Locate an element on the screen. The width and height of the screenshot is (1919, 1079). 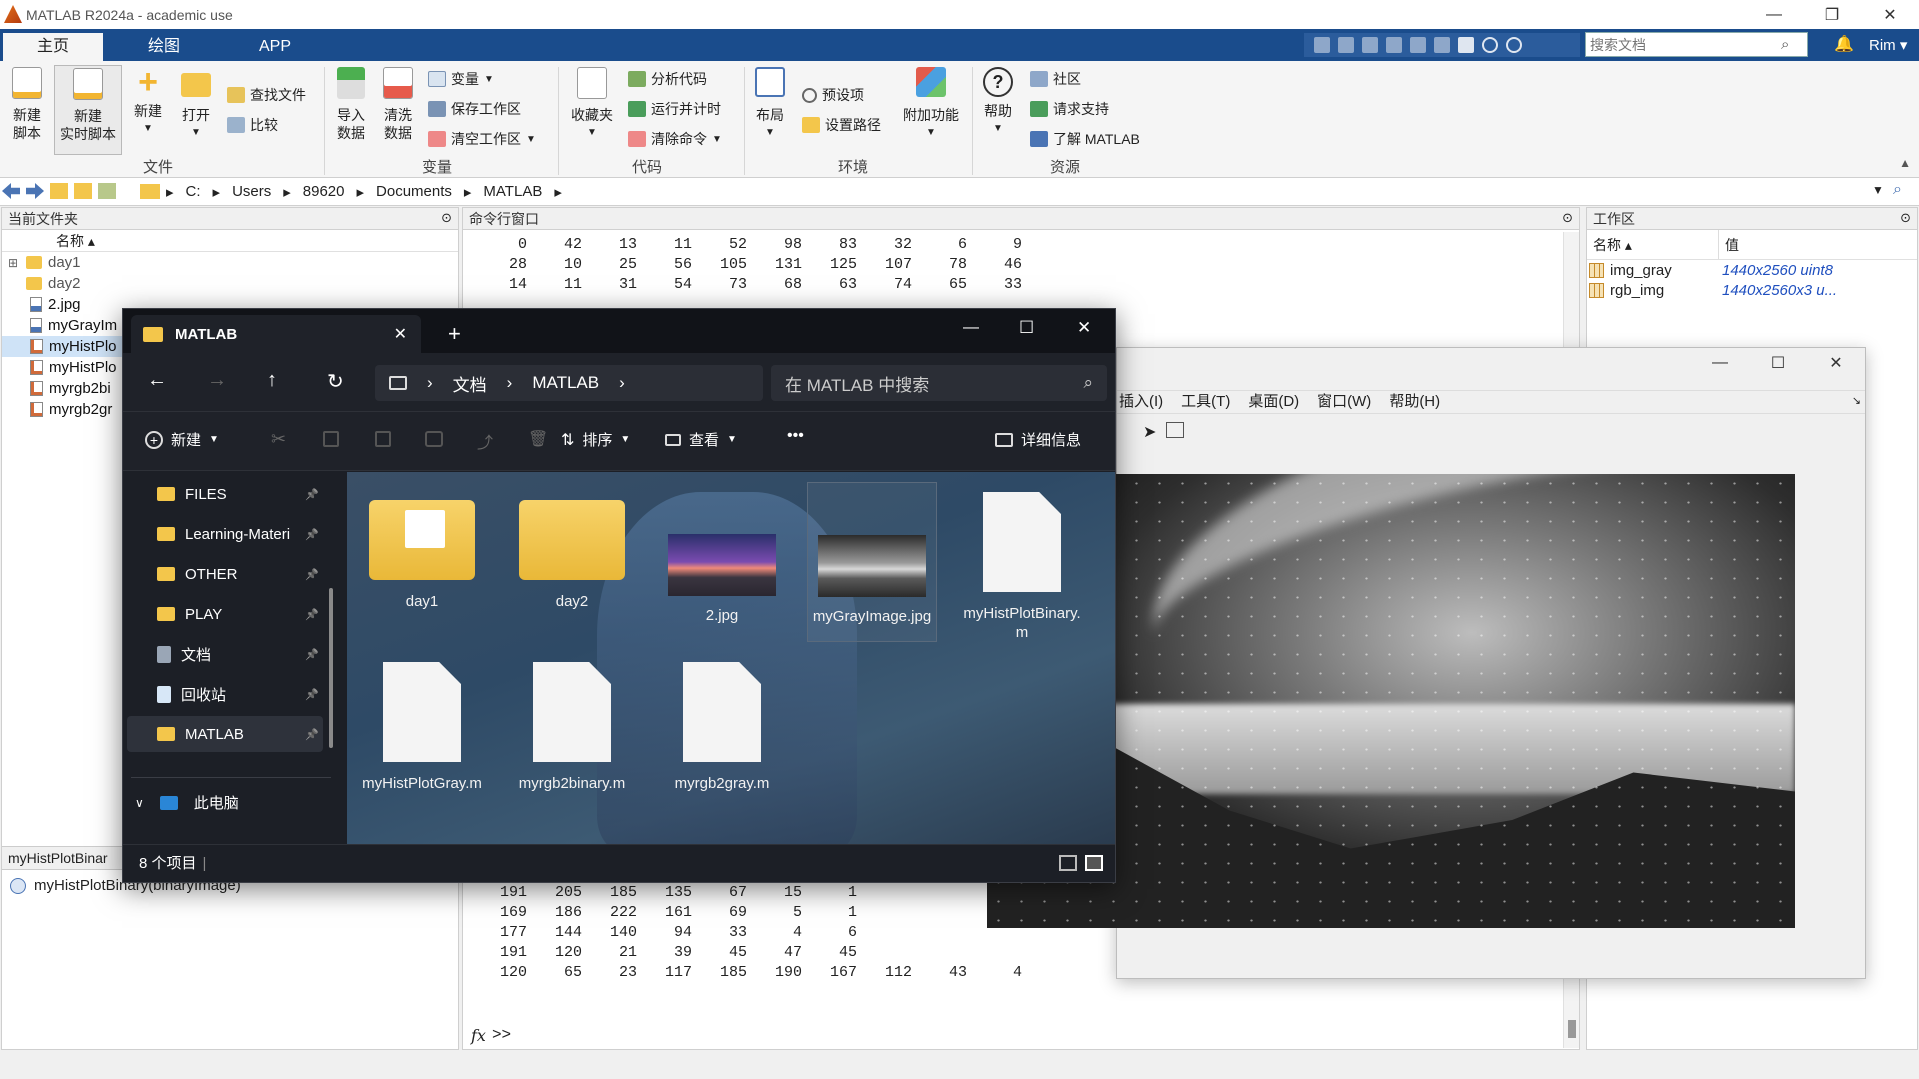
save-workspace-button: 保存工作区 is located at coordinates (474, 109).